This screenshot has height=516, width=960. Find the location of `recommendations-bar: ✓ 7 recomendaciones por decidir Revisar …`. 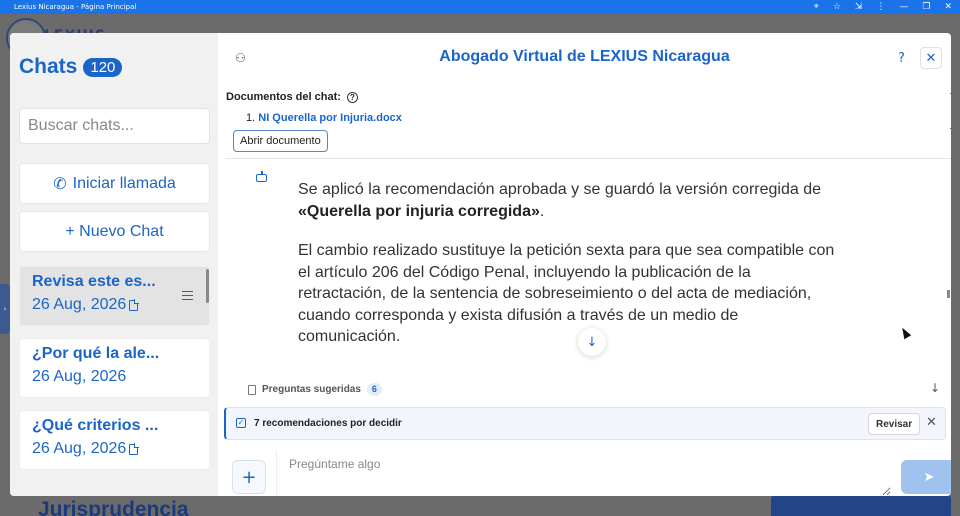

recommendations-bar: ✓ 7 recomendaciones por decidir Revisar … is located at coordinates (585, 423).